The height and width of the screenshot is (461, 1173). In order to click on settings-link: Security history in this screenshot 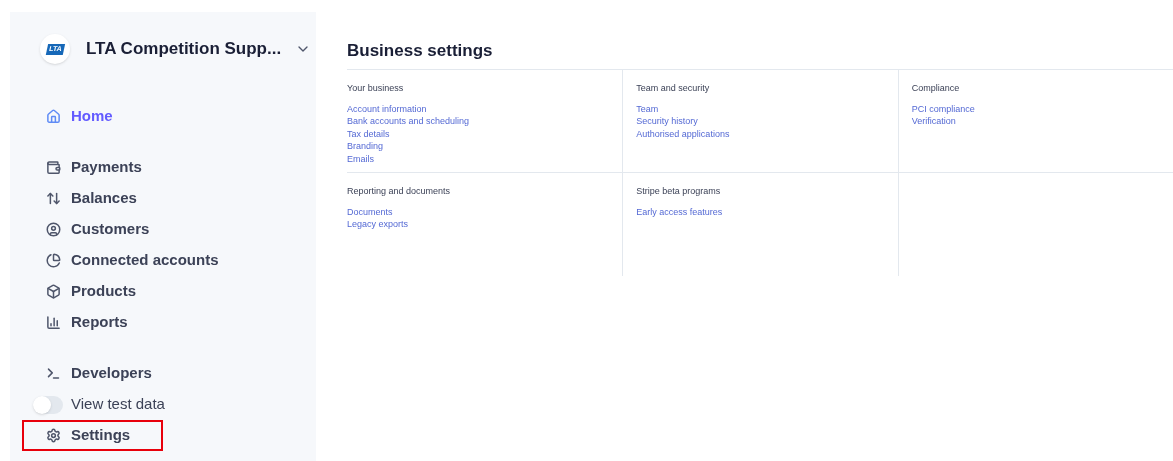, I will do `click(667, 121)`.